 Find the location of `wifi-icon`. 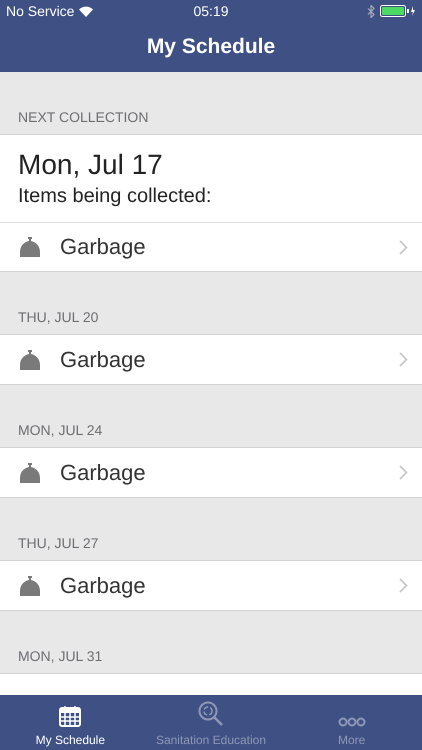

wifi-icon is located at coordinates (86, 11).